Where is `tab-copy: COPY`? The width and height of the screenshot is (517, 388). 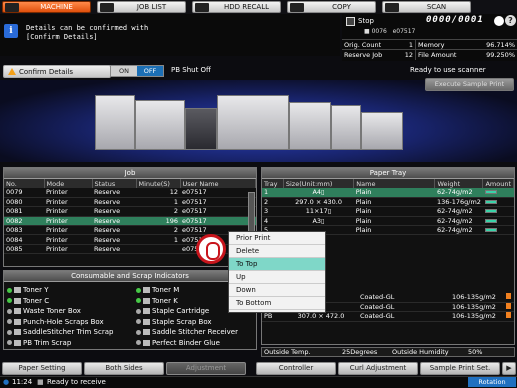 tab-copy: COPY is located at coordinates (331, 7).